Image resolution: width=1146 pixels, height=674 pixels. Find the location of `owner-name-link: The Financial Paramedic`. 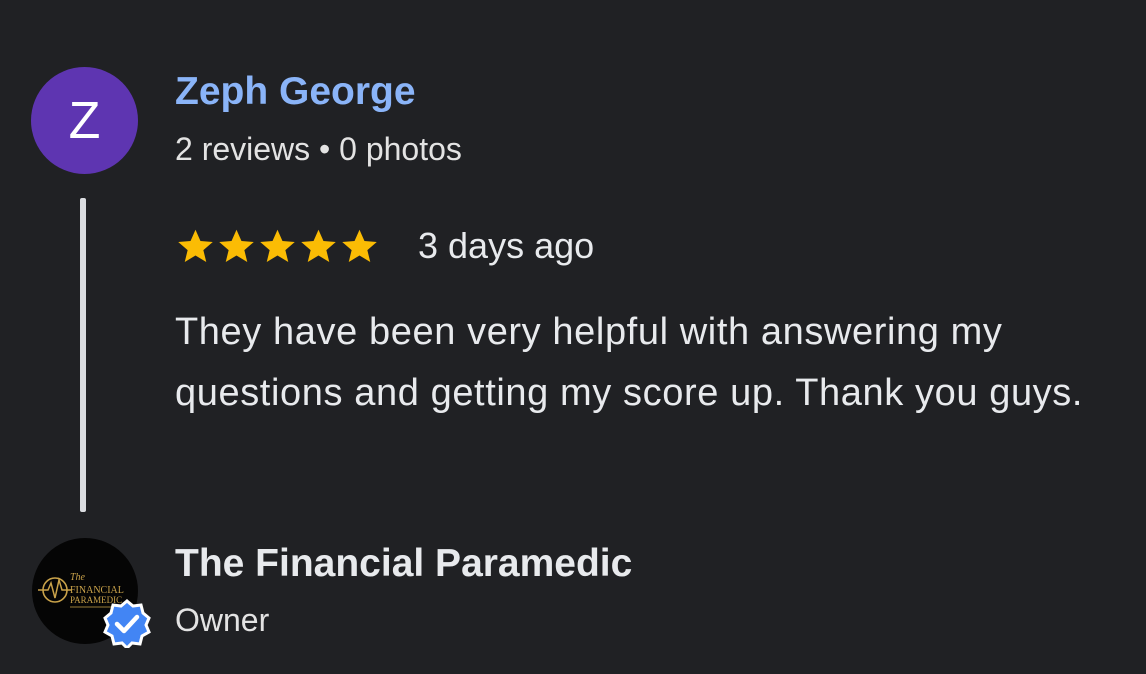

owner-name-link: The Financial Paramedic is located at coordinates (403, 564).